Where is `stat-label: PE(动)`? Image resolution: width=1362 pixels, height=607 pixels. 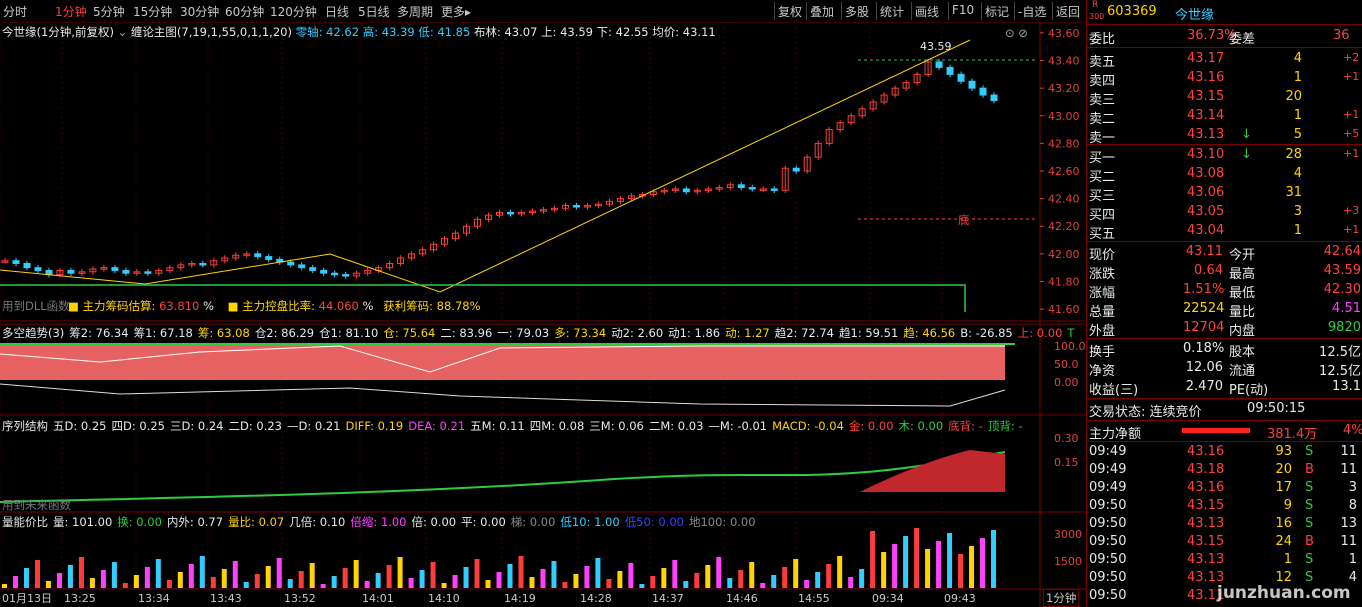
stat-label: PE(动) is located at coordinates (1249, 390).